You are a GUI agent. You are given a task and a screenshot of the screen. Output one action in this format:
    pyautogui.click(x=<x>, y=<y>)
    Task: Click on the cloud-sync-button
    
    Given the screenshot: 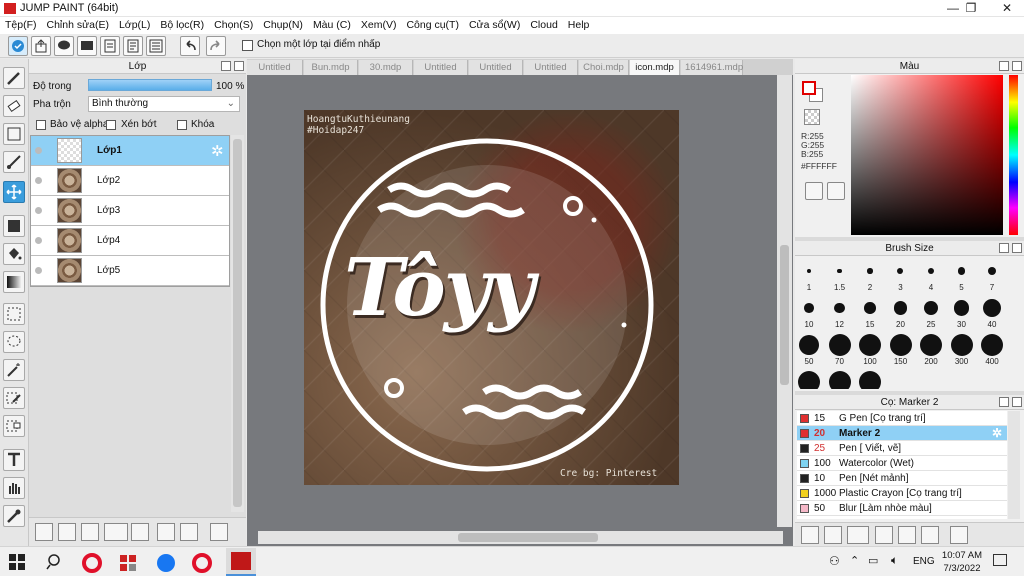 What is the action you would take?
    pyautogui.click(x=18, y=46)
    